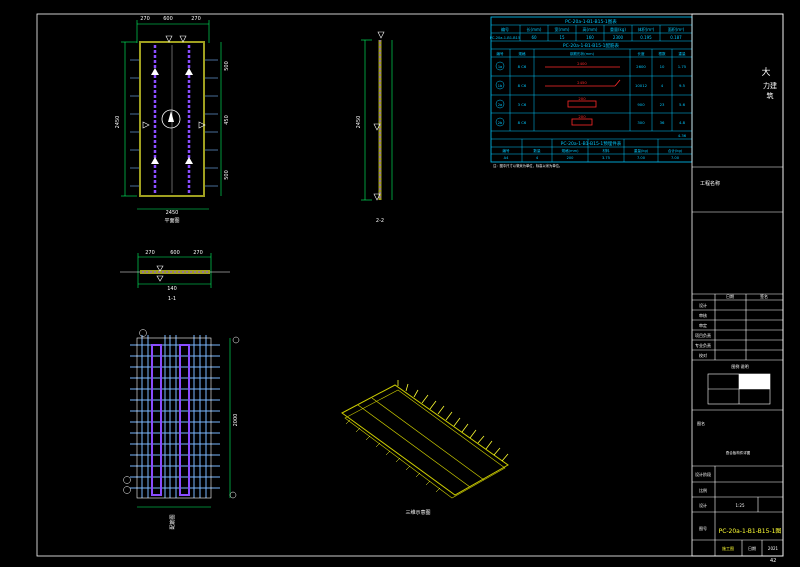  I want to click on section-1-1-dim-mid: 600, so click(175, 253).